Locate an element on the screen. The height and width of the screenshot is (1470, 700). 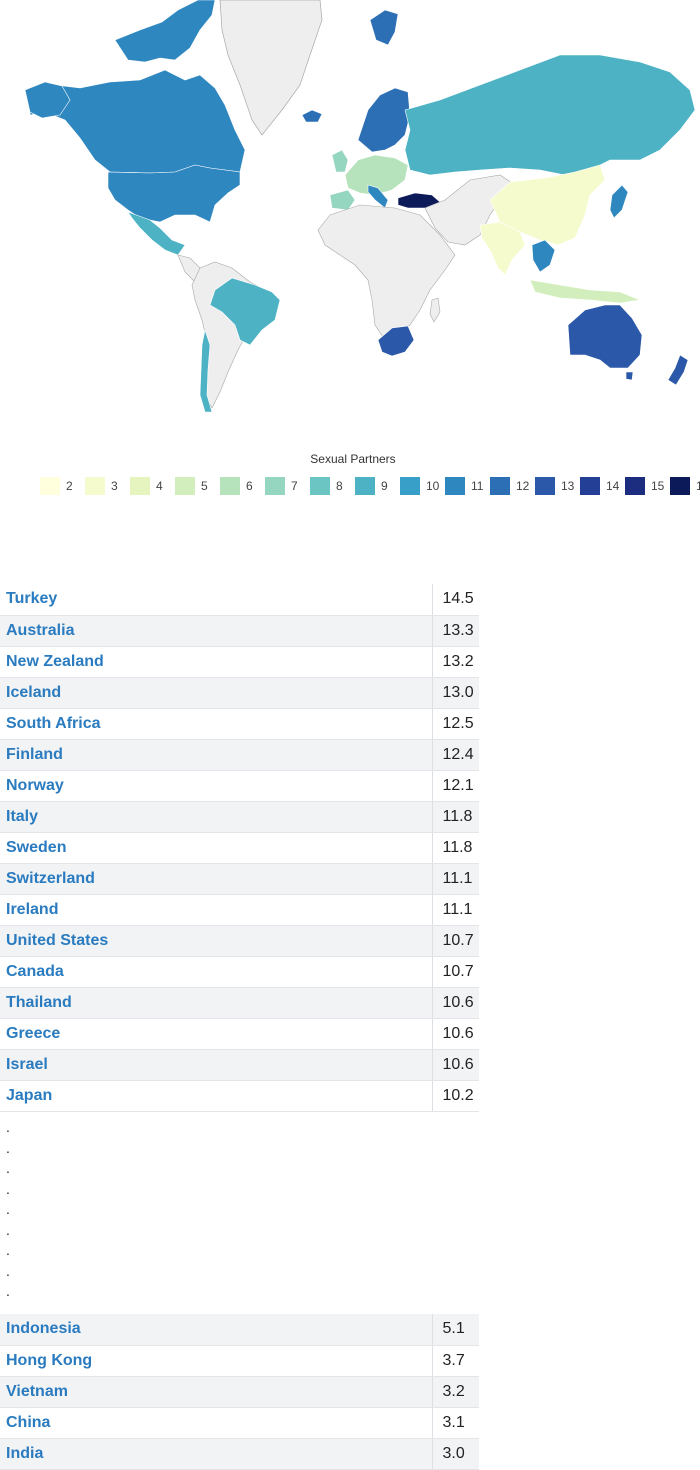
legend-item: 4 is located at coordinates (149, 486).